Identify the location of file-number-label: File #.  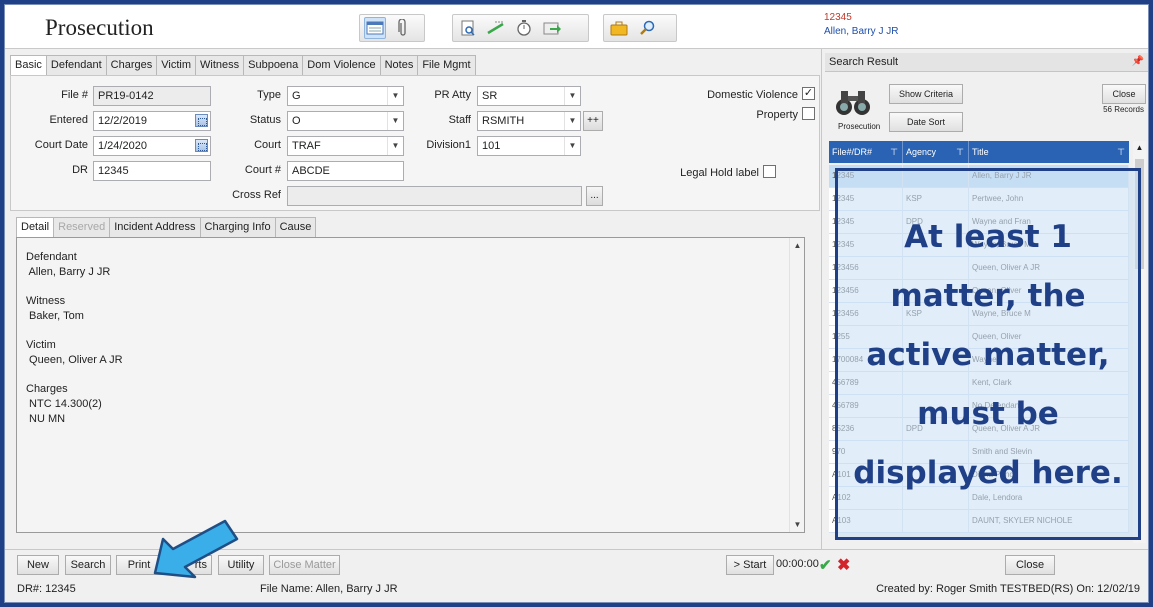
(74, 95).